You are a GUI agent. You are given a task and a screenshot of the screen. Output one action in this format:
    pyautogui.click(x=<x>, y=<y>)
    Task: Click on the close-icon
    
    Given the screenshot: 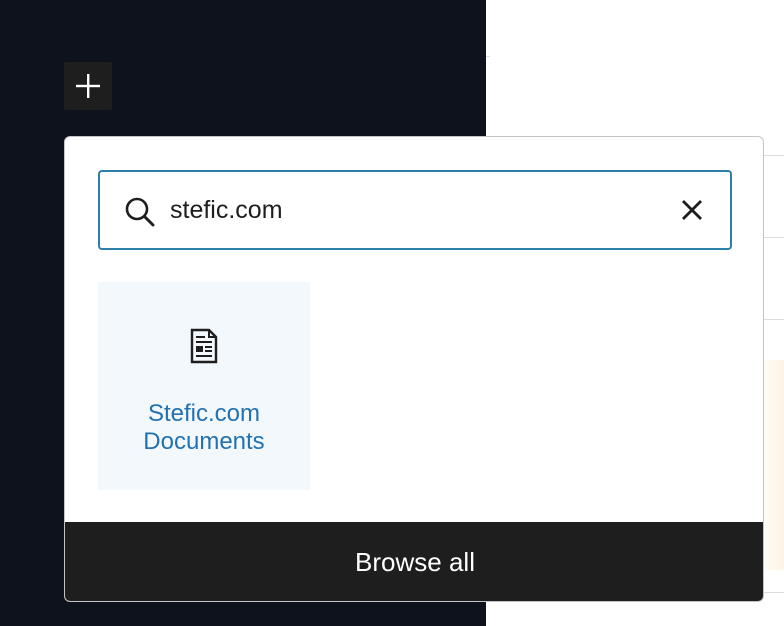 What is the action you would take?
    pyautogui.click(x=692, y=210)
    